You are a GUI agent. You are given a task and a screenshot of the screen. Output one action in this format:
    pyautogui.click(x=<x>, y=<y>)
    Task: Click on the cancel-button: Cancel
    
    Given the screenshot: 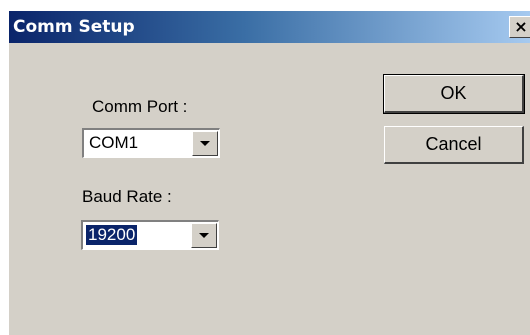 What is the action you would take?
    pyautogui.click(x=454, y=145)
    